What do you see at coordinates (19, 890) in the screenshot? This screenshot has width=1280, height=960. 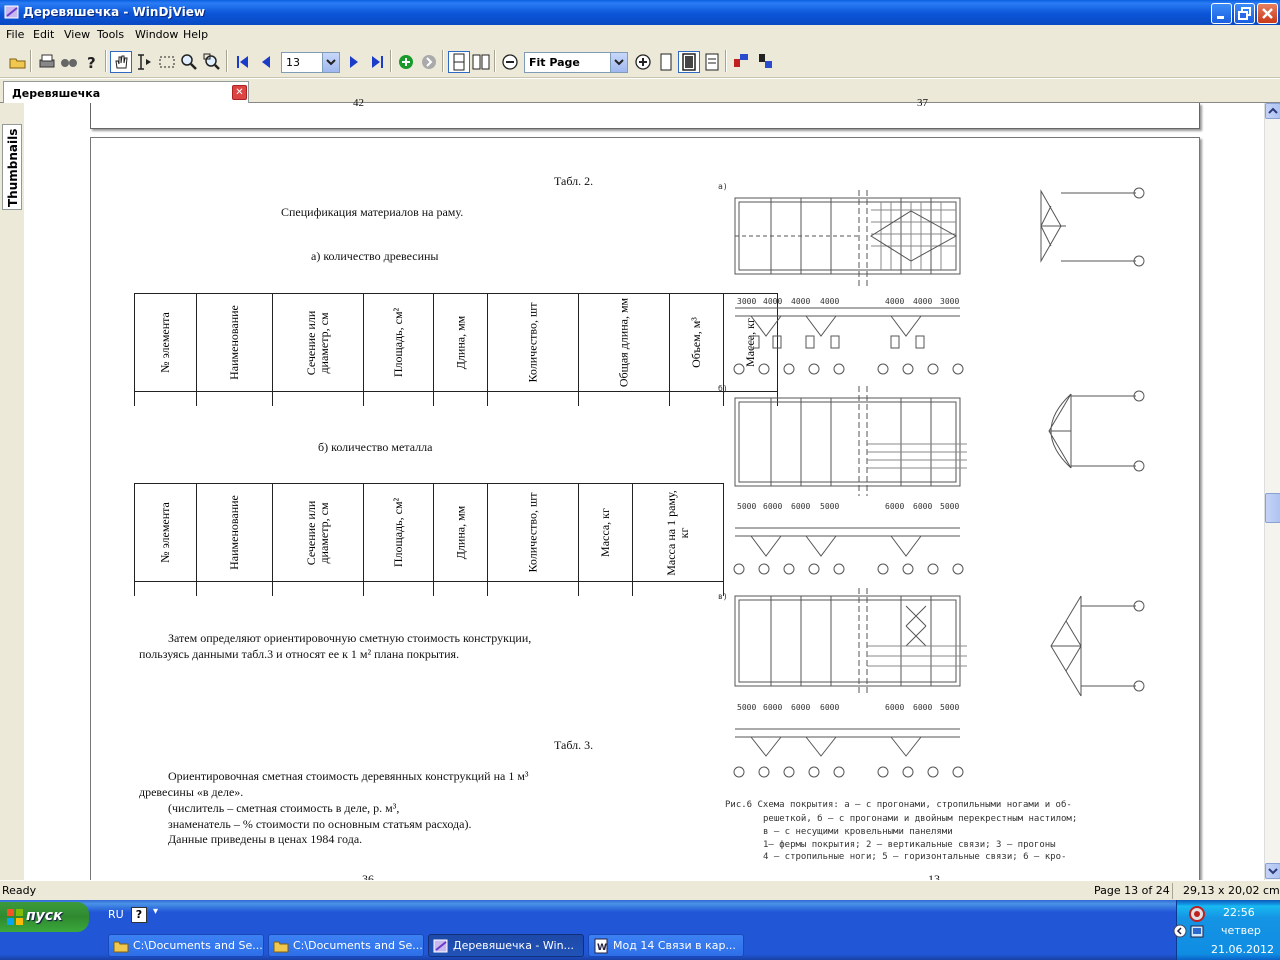 I see `status-text: Ready` at bounding box center [19, 890].